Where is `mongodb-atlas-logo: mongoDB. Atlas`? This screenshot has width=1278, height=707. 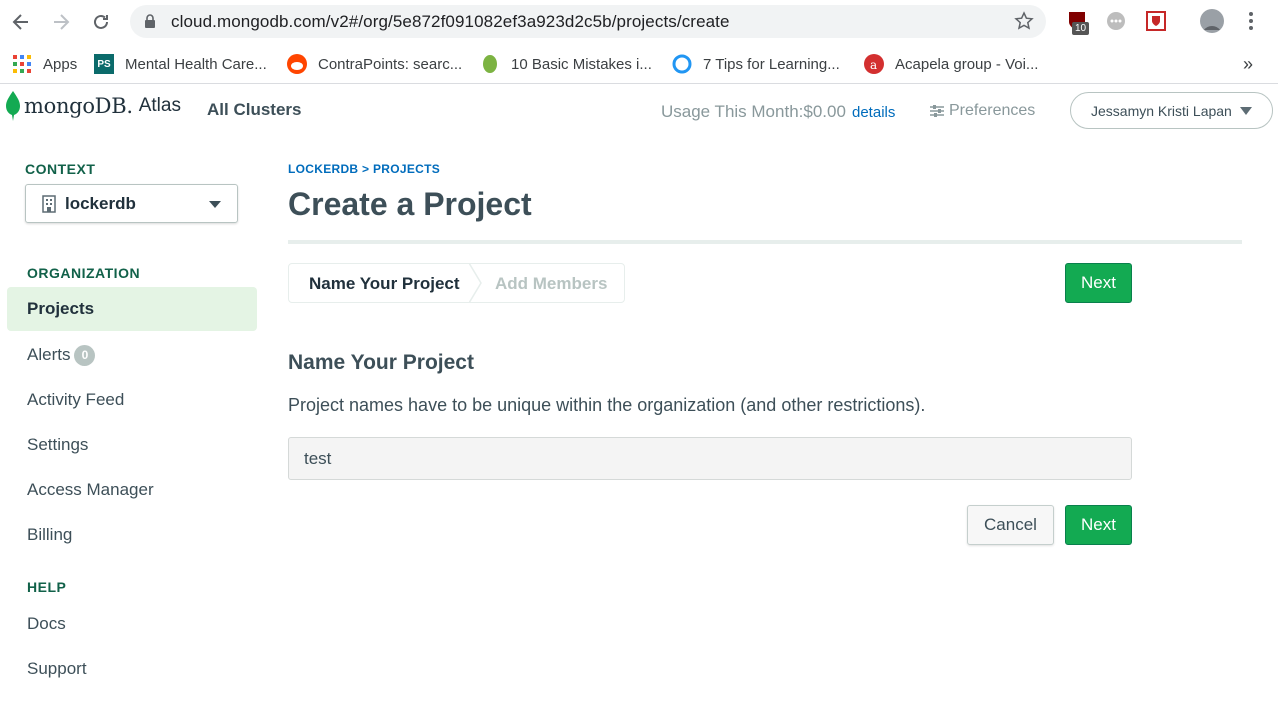
mongodb-atlas-logo: mongoDB. Atlas is located at coordinates (93, 106).